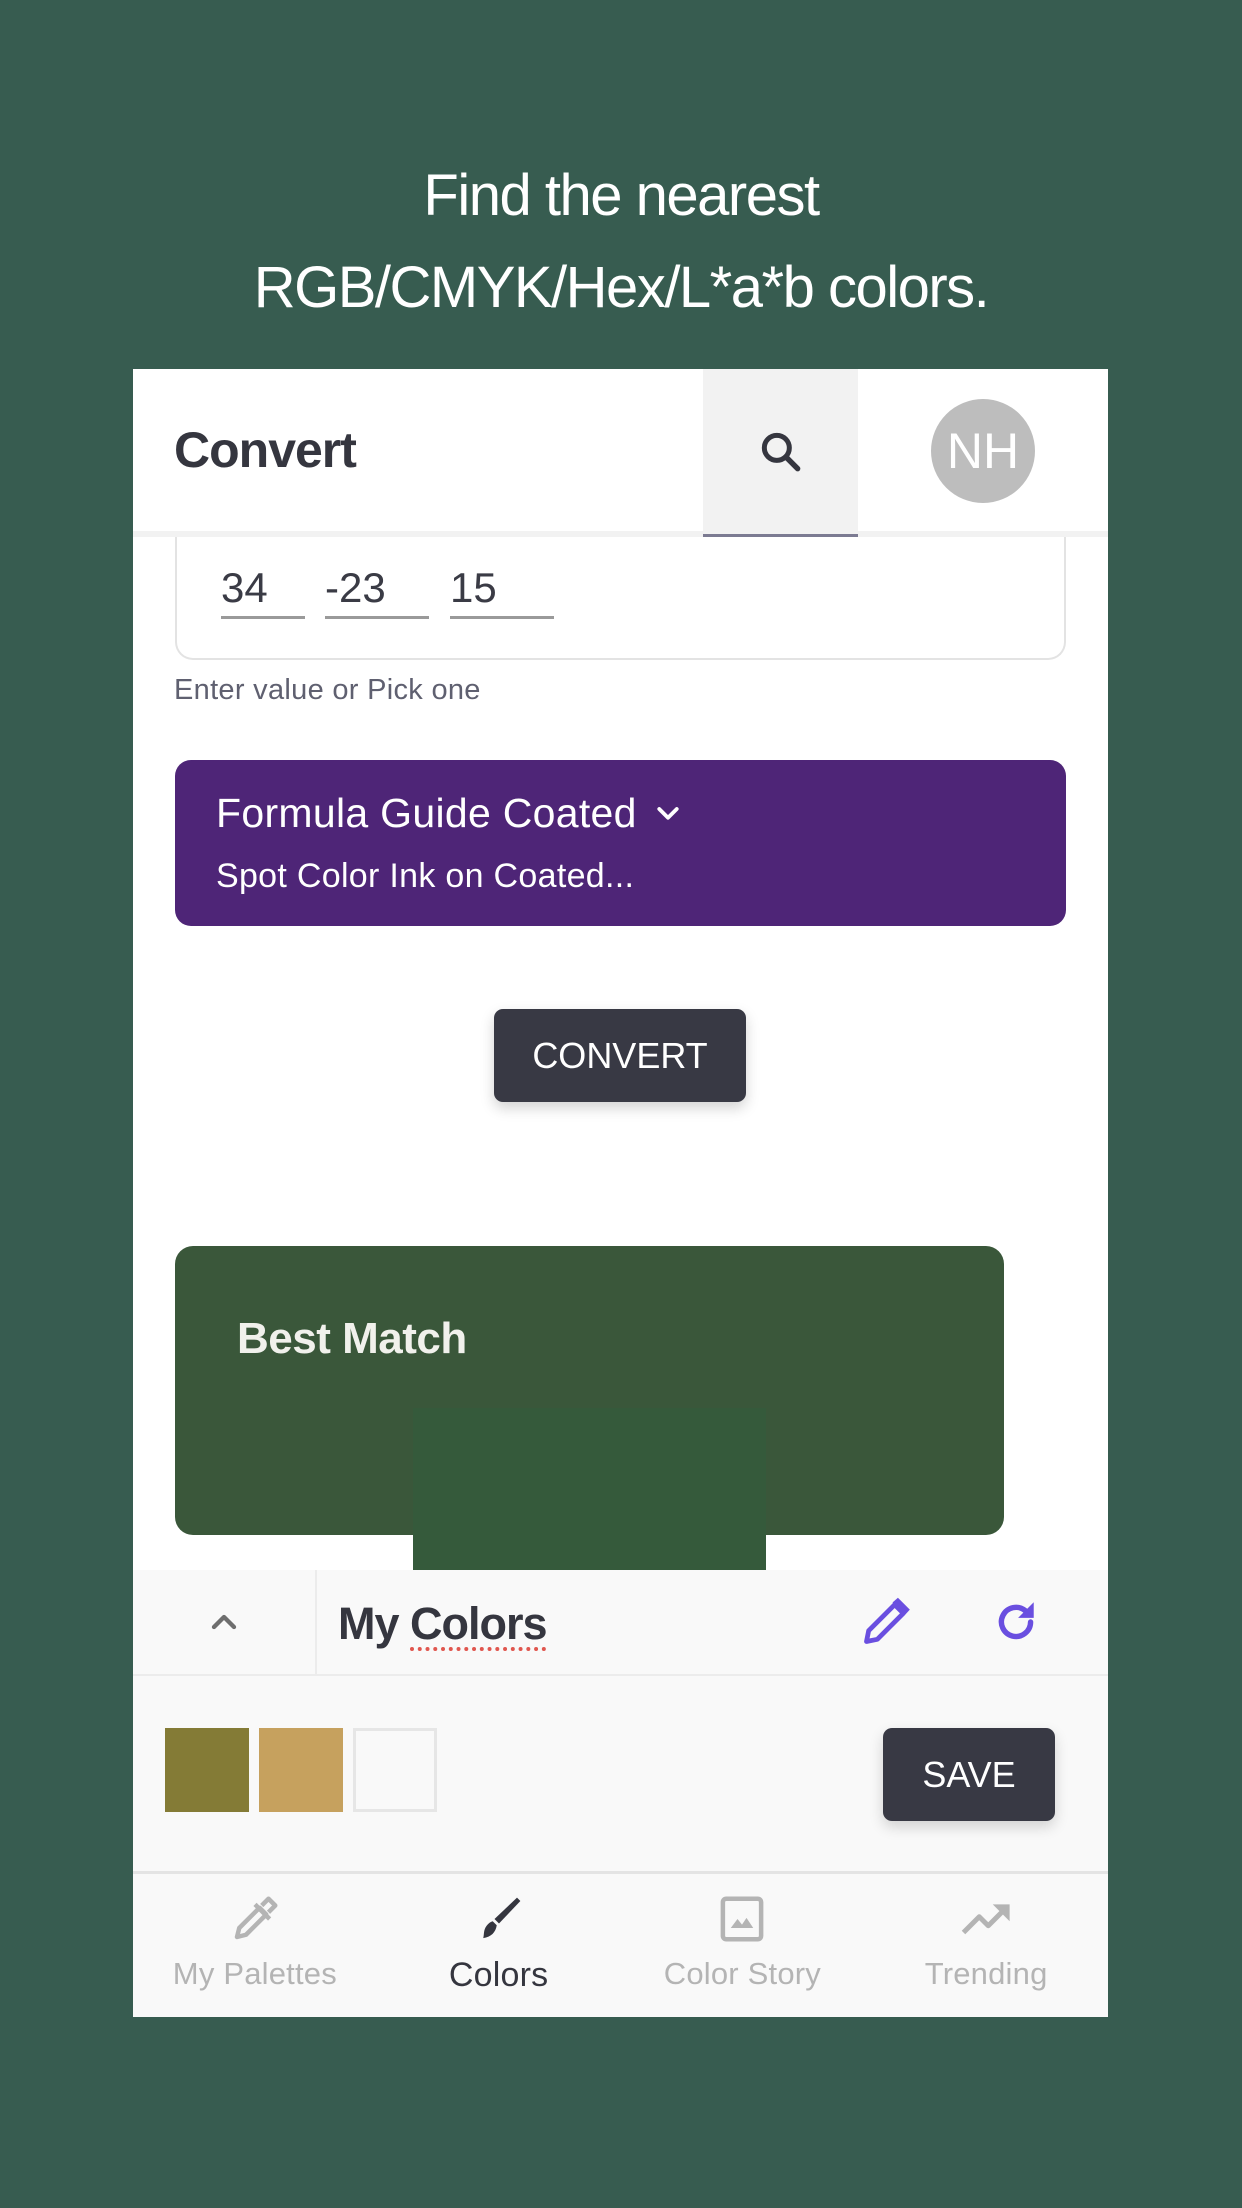 Image resolution: width=1242 pixels, height=2208 pixels. What do you see at coordinates (255, 1945) in the screenshot?
I see `nav-item-my-palettes: My Palettes` at bounding box center [255, 1945].